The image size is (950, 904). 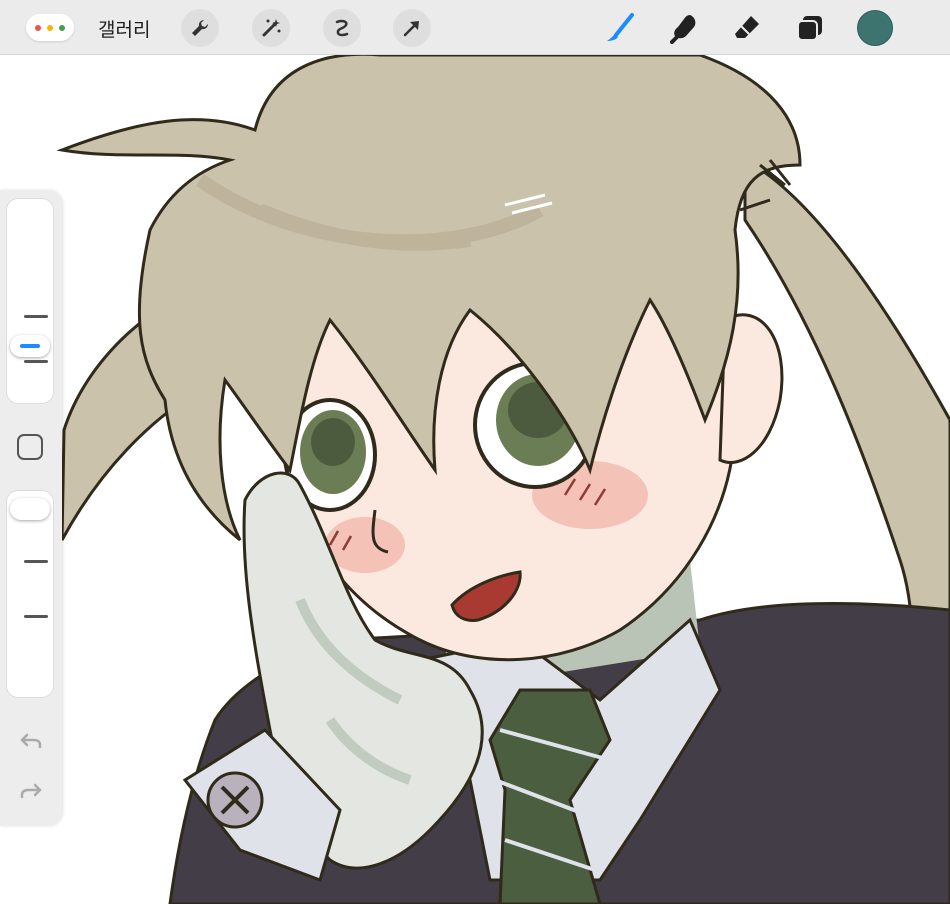 I want to click on sidebar, so click(x=31, y=508).